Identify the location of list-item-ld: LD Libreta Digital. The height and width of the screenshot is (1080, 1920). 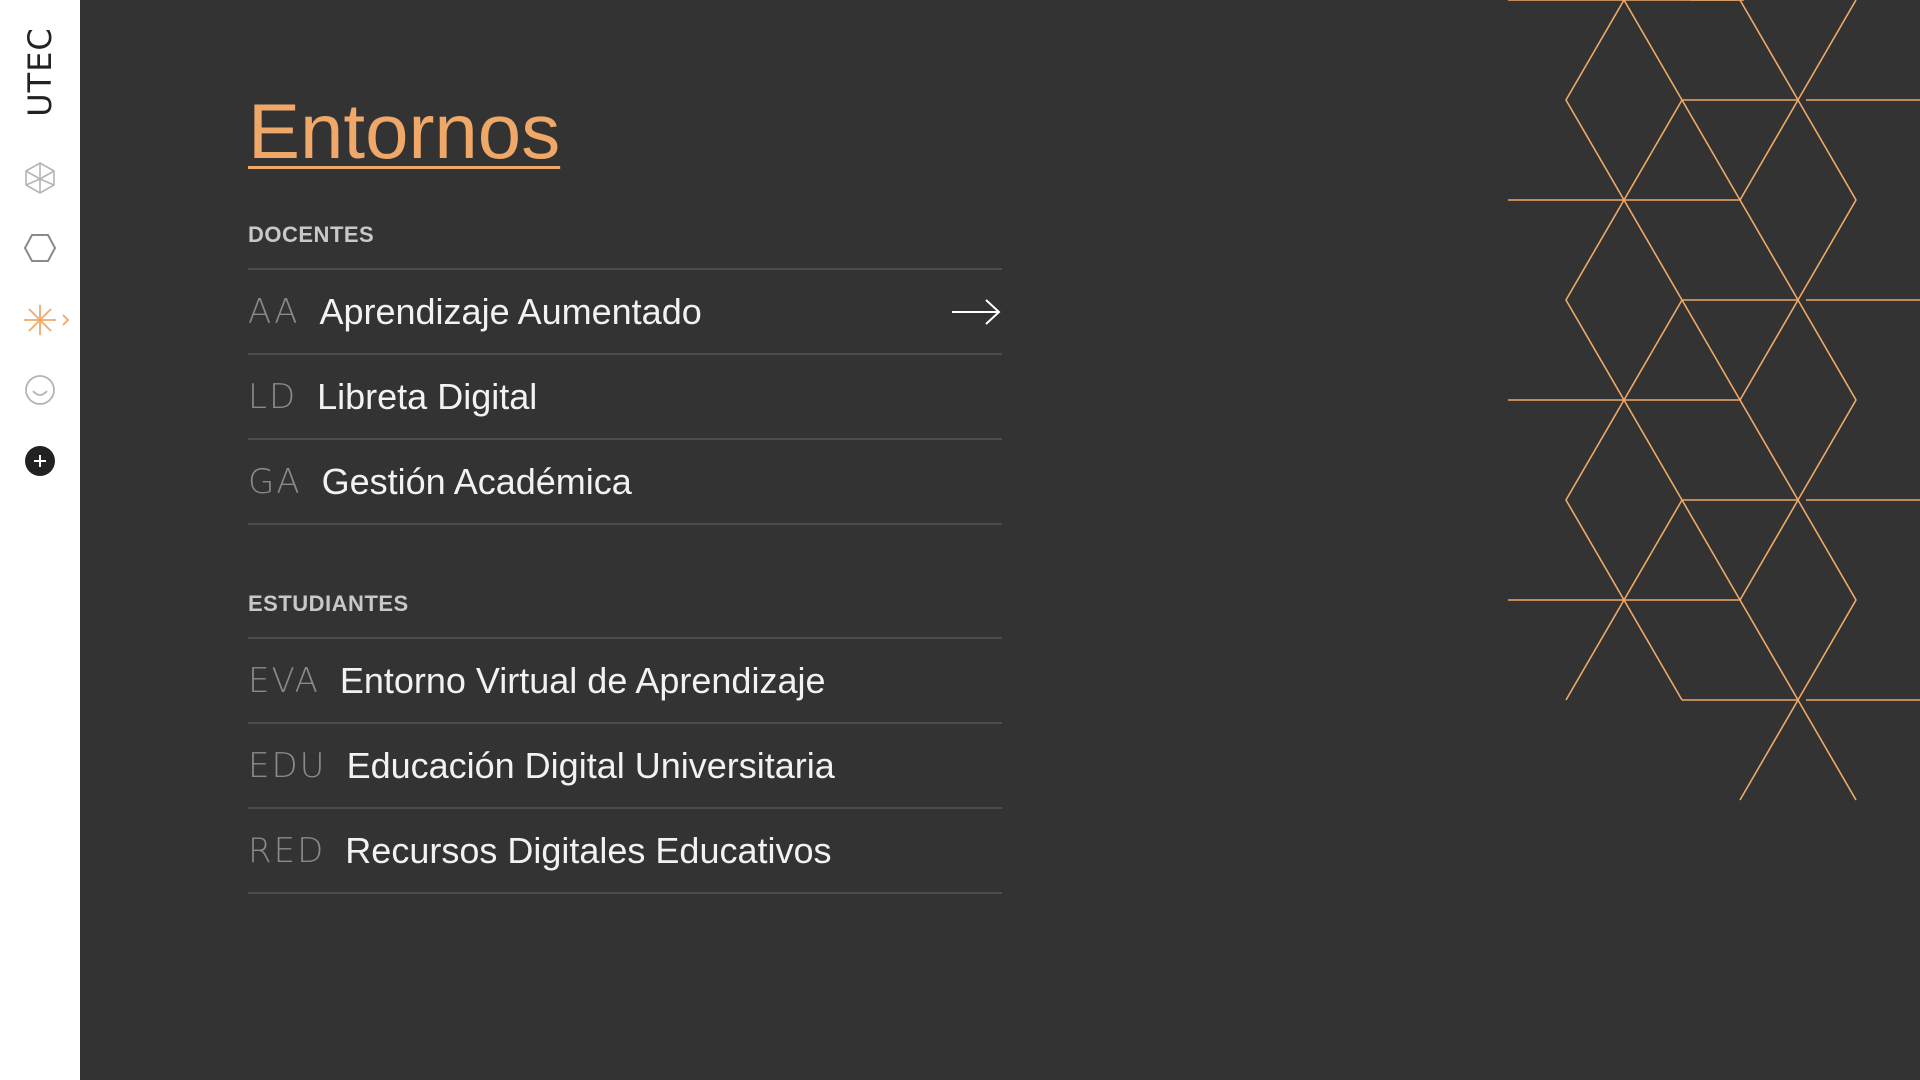
(625, 397).